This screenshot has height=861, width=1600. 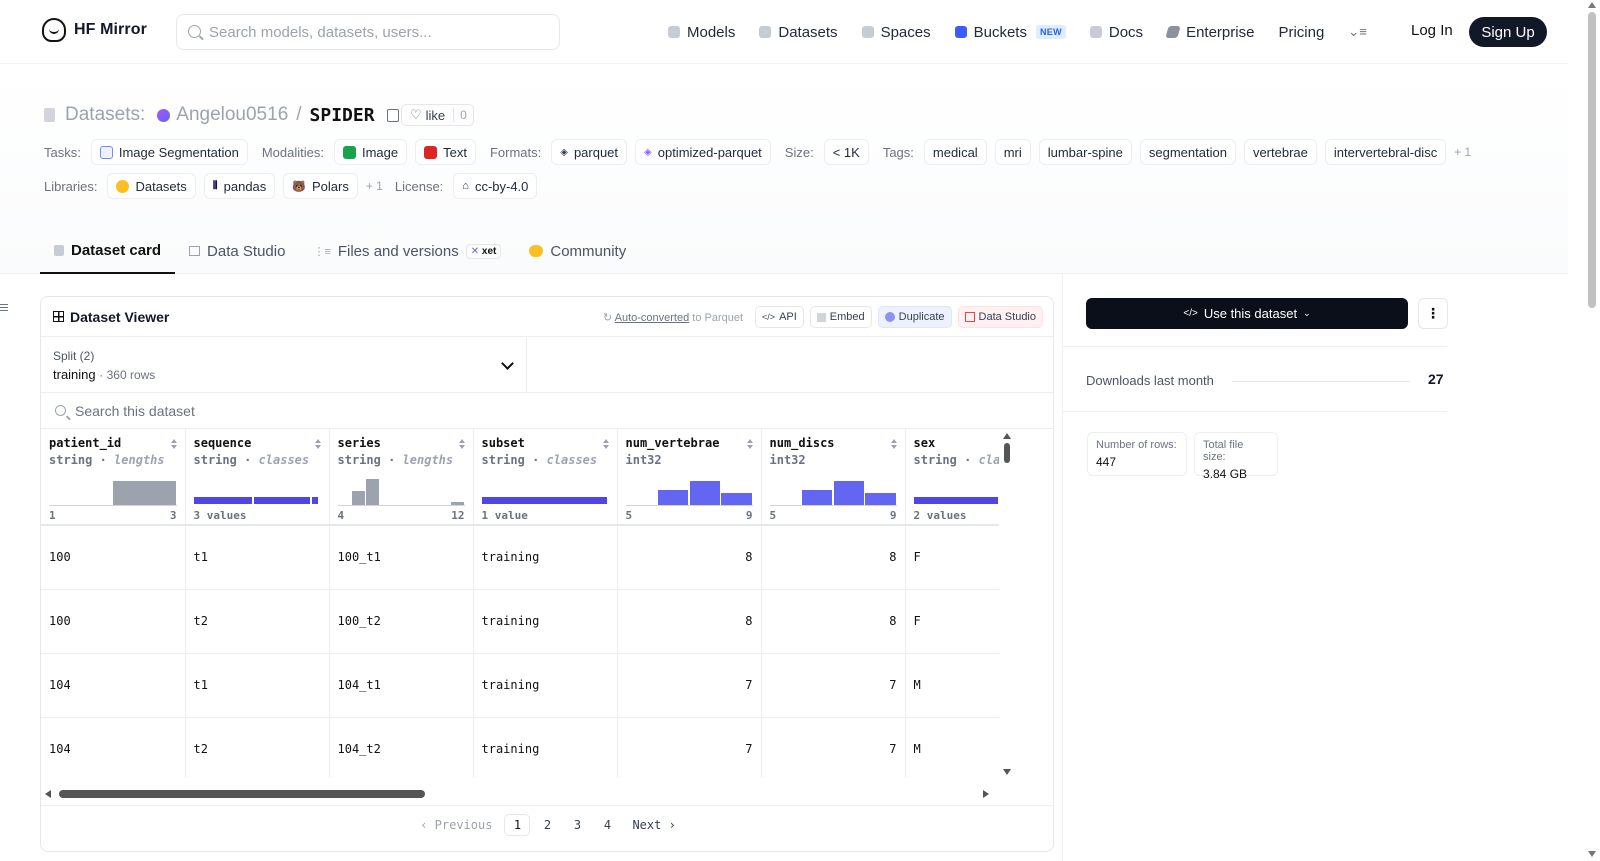 What do you see at coordinates (1385, 152) in the screenshot?
I see `chip-tag: intervertebral-disc` at bounding box center [1385, 152].